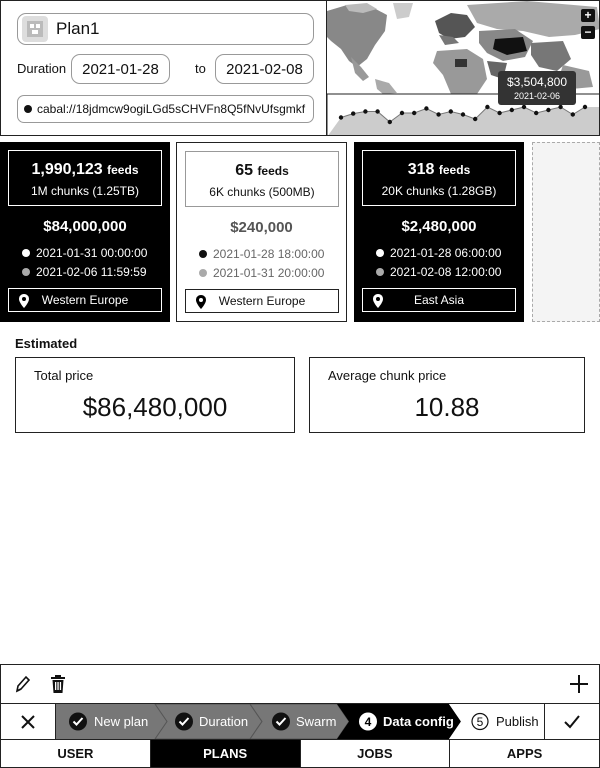 The image size is (600, 768). Describe the element at coordinates (67, 169) in the screenshot. I see `feeds-count: 1,990,123` at that location.